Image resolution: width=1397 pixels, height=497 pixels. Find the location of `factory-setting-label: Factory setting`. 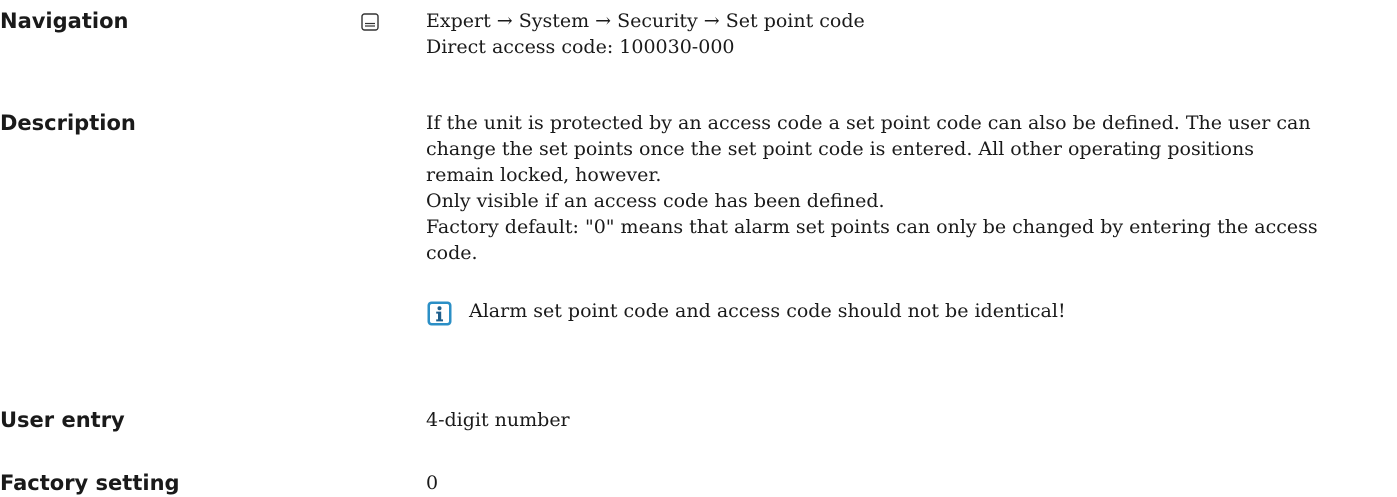

factory-setting-label: Factory setting is located at coordinates (90, 483).